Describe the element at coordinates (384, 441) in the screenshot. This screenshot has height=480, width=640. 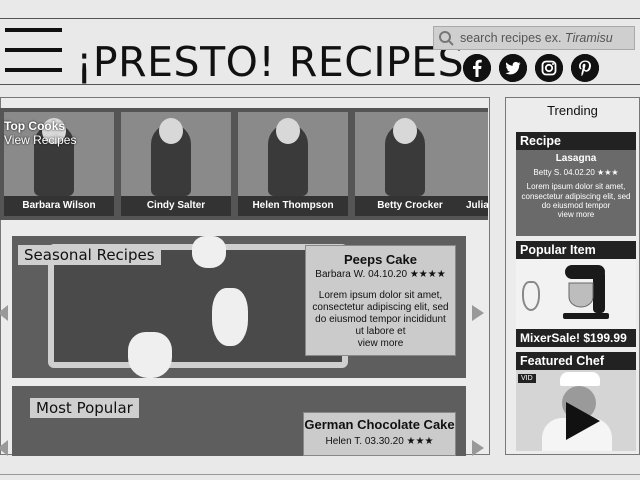
I see `recipe-date: 03.30.20` at that location.